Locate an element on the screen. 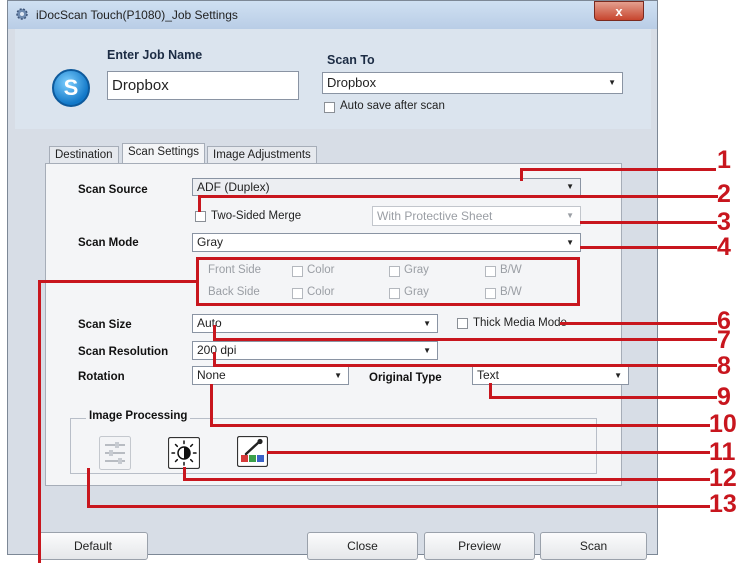  preview-button: Preview is located at coordinates (479, 546).